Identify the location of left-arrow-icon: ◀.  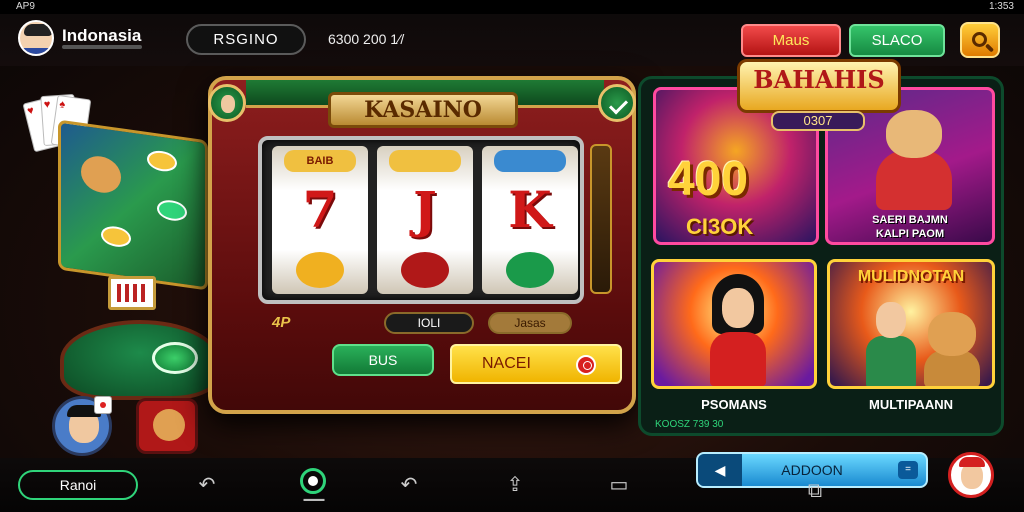
(720, 470).